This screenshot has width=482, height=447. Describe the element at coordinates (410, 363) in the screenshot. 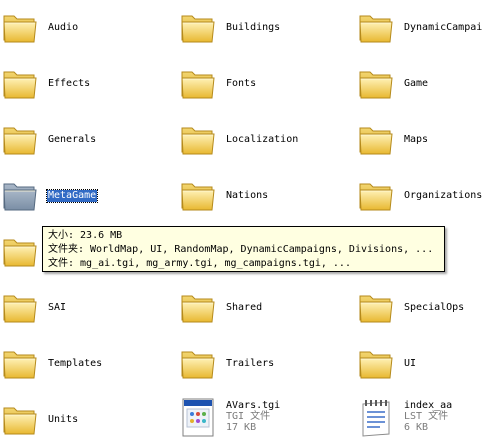

I see `folder-label: UI` at that location.